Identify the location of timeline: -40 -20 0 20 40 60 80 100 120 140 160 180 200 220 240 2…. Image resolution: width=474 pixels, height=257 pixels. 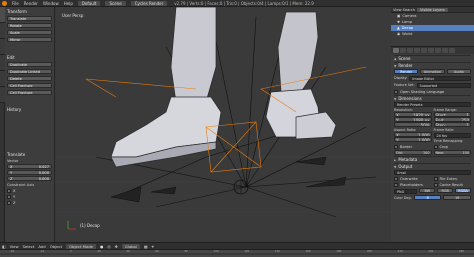
(237, 253).